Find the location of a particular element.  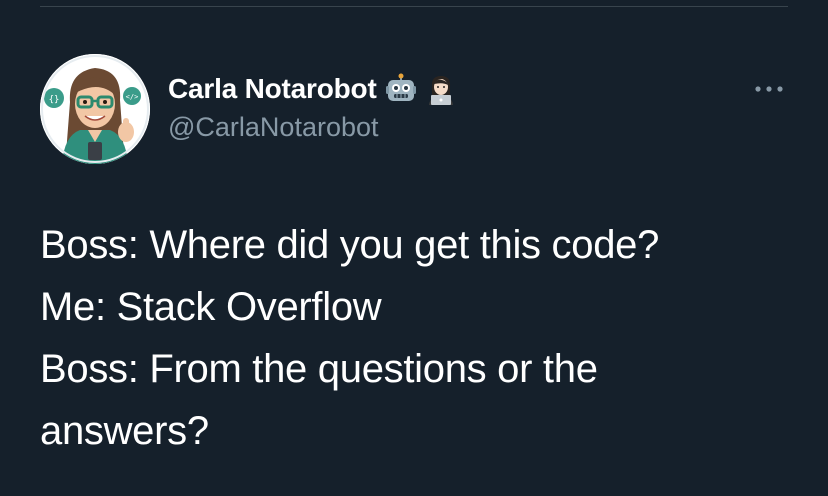

more-options-button is located at coordinates (769, 89).